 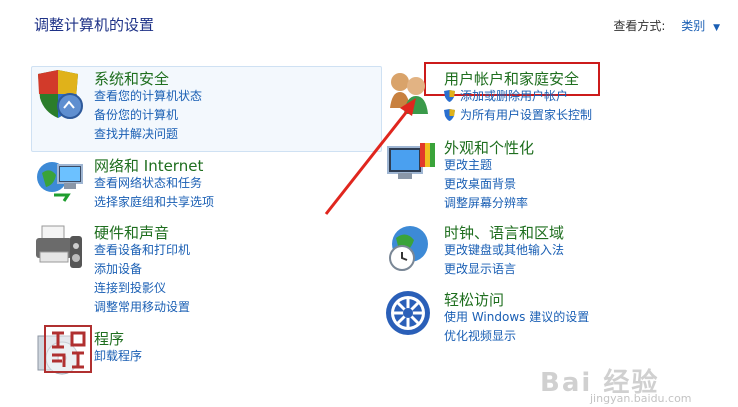 What do you see at coordinates (504, 250) in the screenshot?
I see `link-keyboard-input: 更改键盘或其他输入法` at bounding box center [504, 250].